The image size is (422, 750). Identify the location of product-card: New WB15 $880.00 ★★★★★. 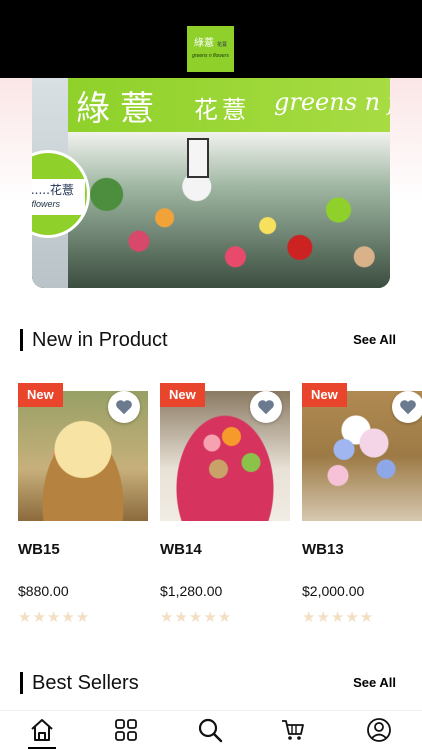
(83, 508).